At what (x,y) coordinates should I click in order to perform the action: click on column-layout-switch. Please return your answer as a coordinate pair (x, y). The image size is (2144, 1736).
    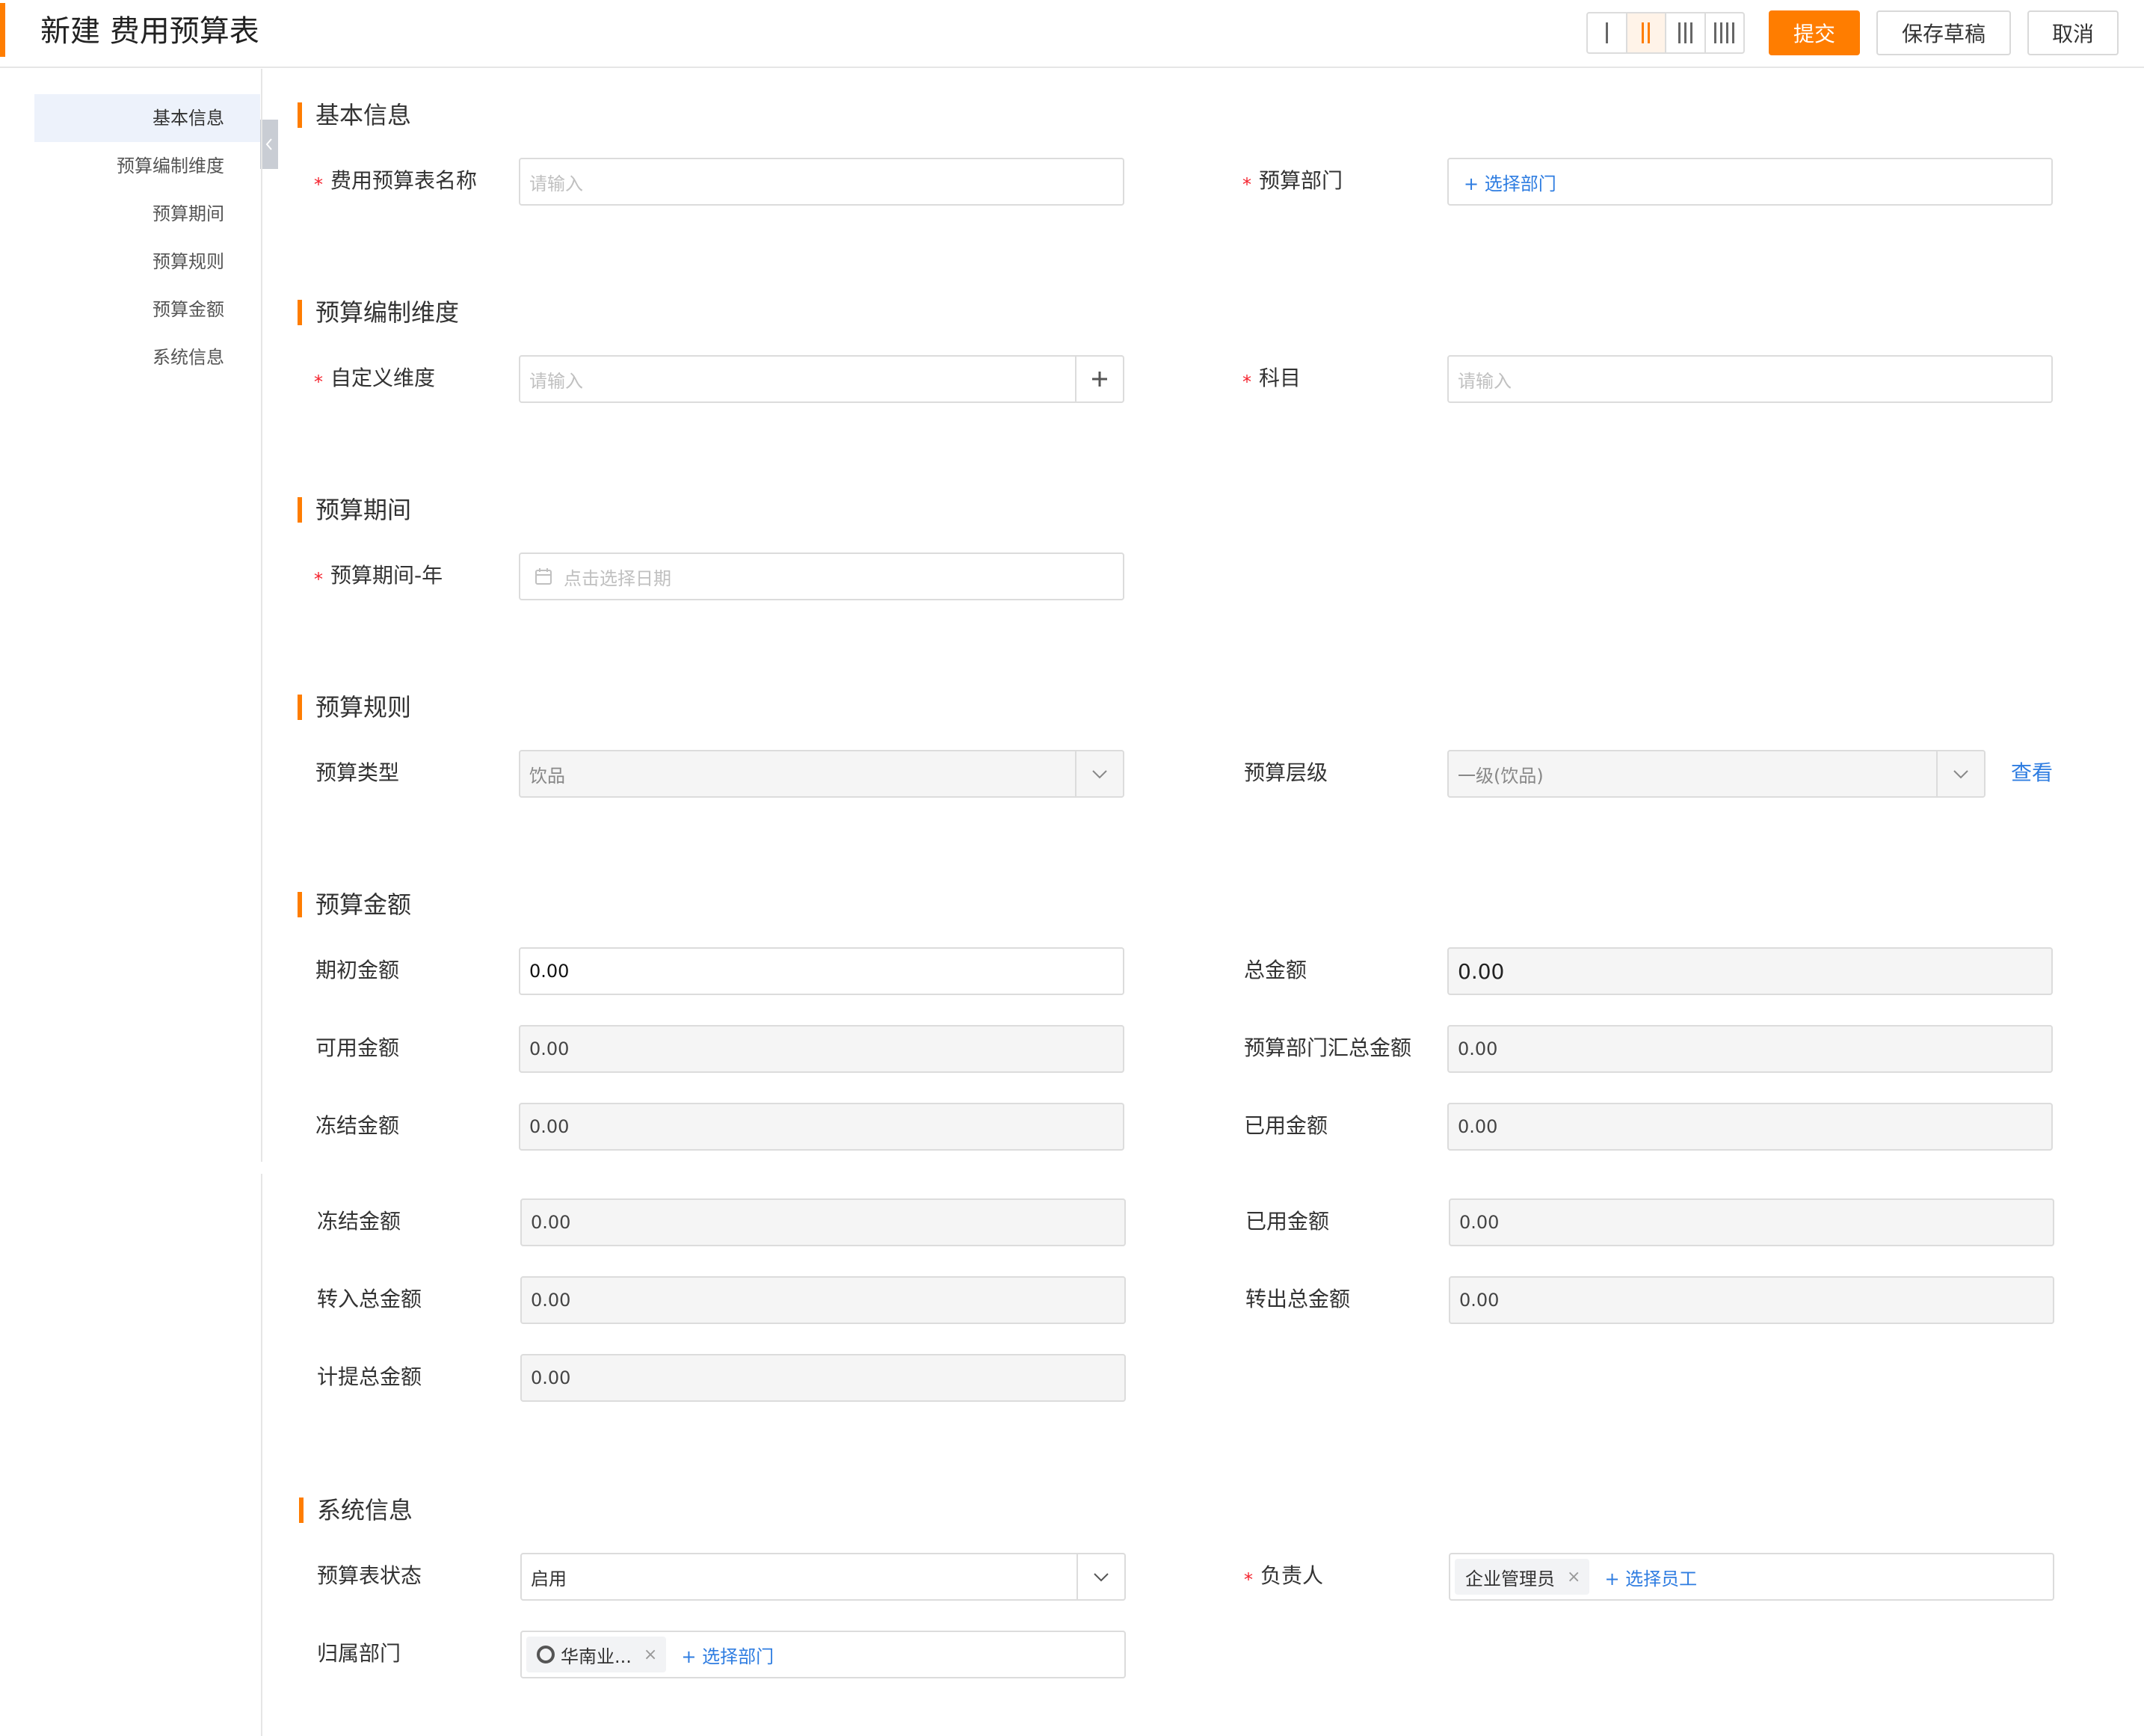
    Looking at the image, I should click on (1665, 33).